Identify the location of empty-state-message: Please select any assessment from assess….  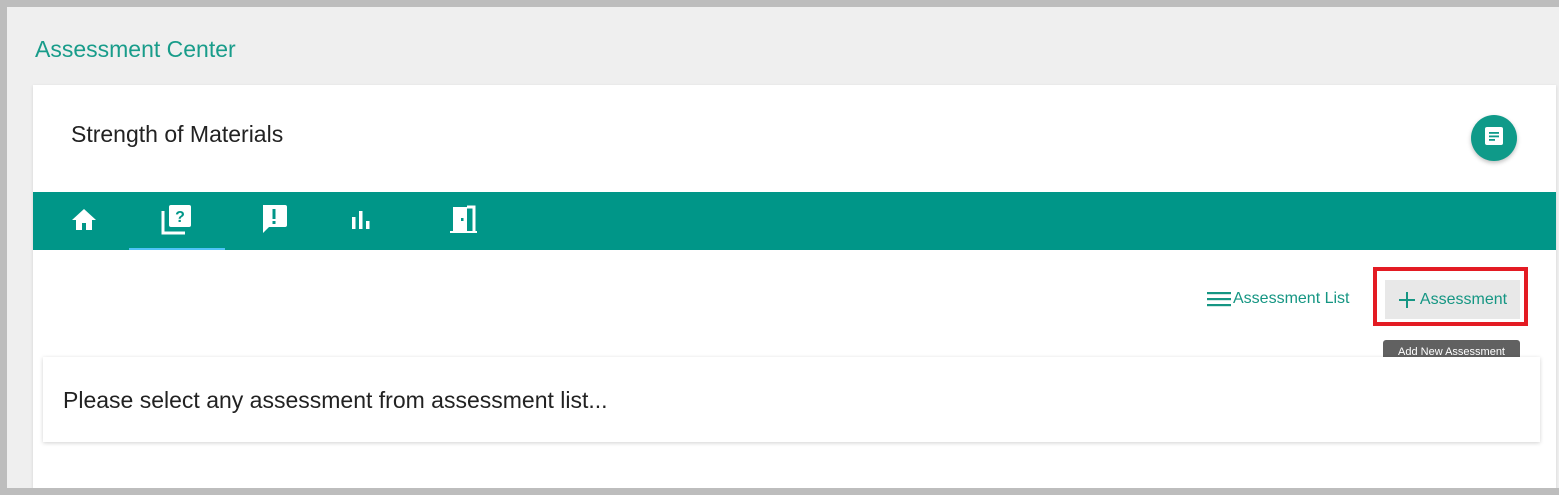
(335, 400).